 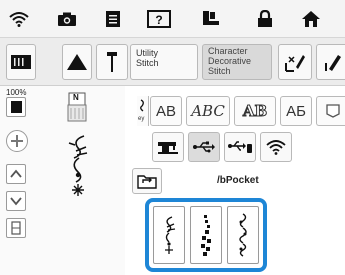 I want to click on usb-icon, so click(x=204, y=147).